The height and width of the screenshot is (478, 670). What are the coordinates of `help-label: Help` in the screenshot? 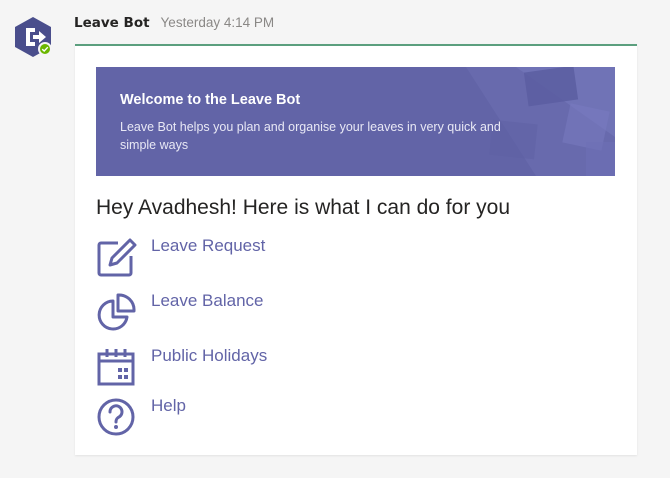 It's located at (168, 406).